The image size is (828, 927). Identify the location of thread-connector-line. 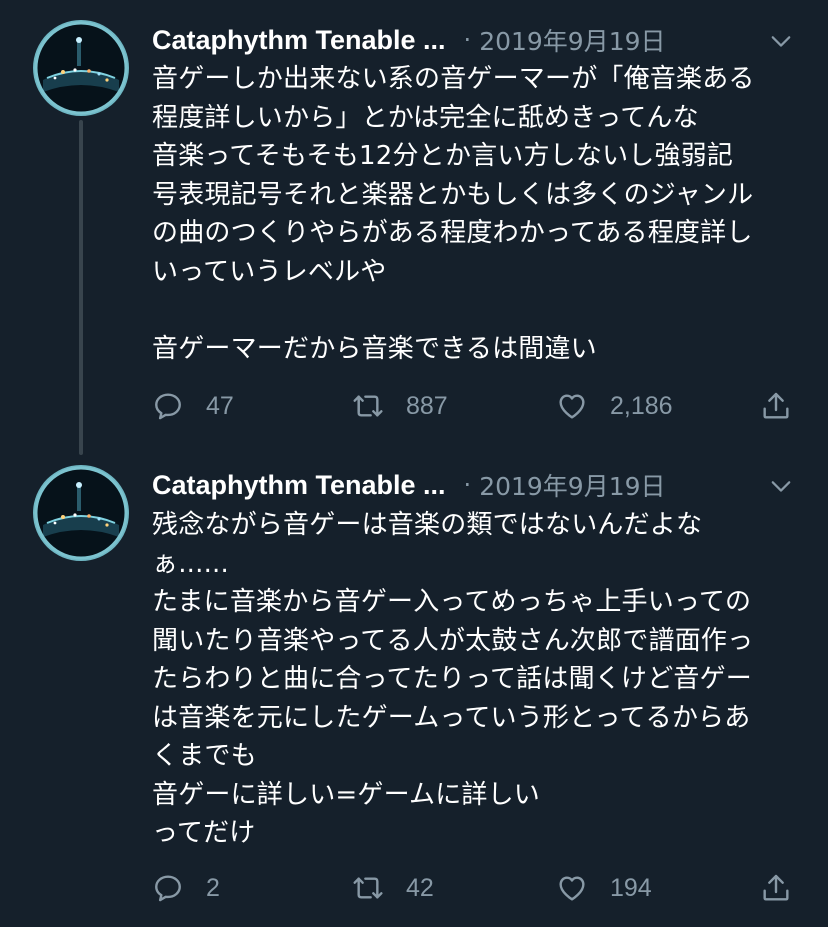
(81, 287).